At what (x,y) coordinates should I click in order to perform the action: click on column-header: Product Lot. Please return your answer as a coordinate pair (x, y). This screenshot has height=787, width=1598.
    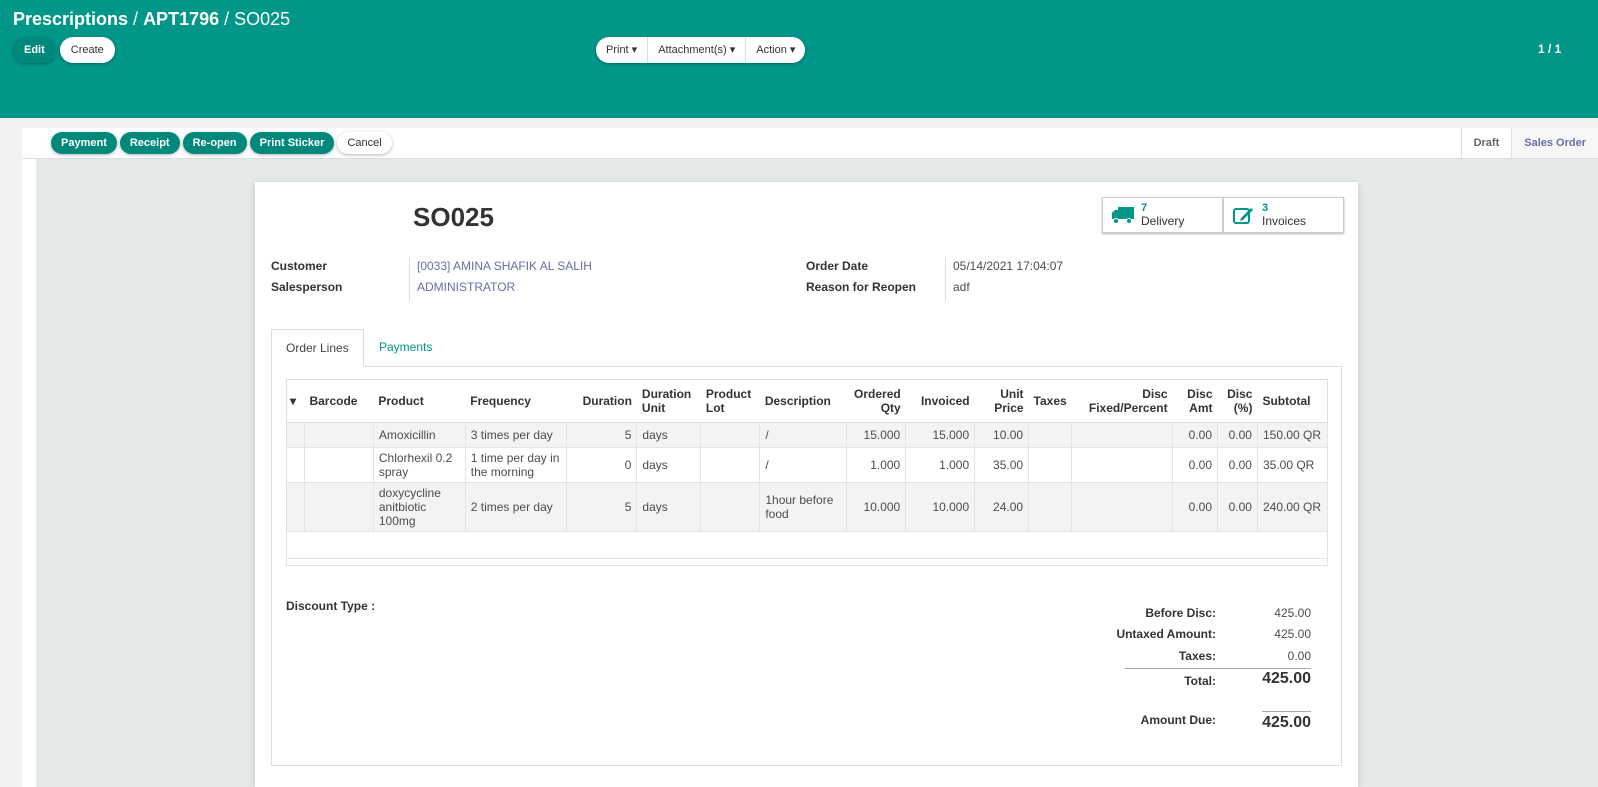
    Looking at the image, I should click on (730, 401).